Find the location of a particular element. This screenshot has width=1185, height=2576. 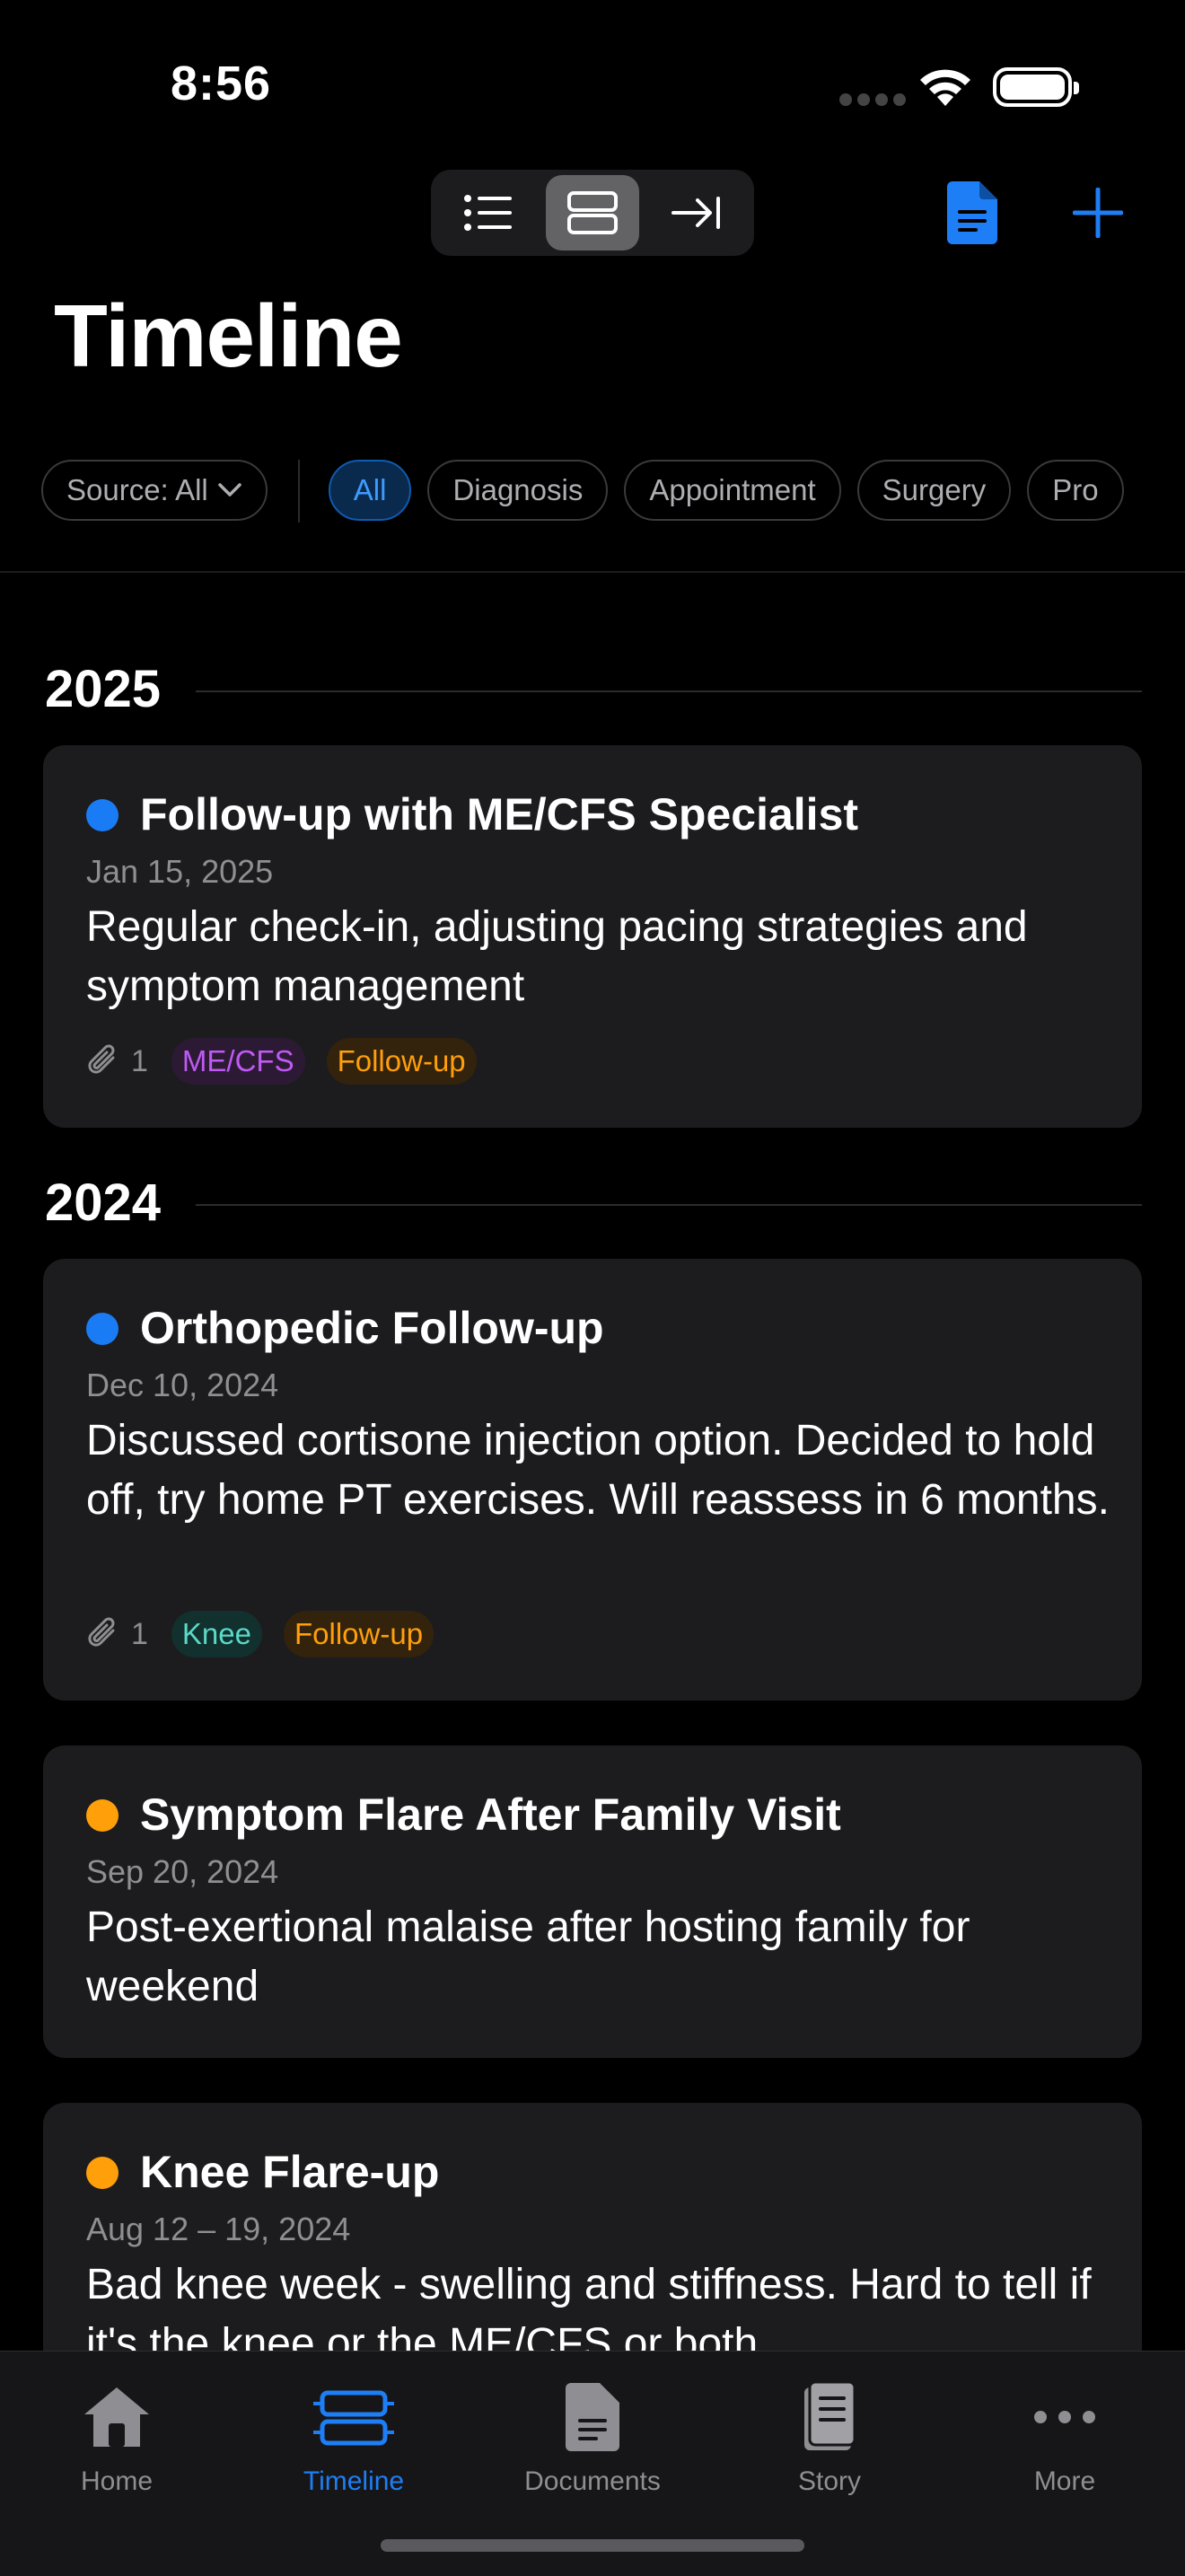

event-date: Jan 15, 2025 is located at coordinates (180, 871).